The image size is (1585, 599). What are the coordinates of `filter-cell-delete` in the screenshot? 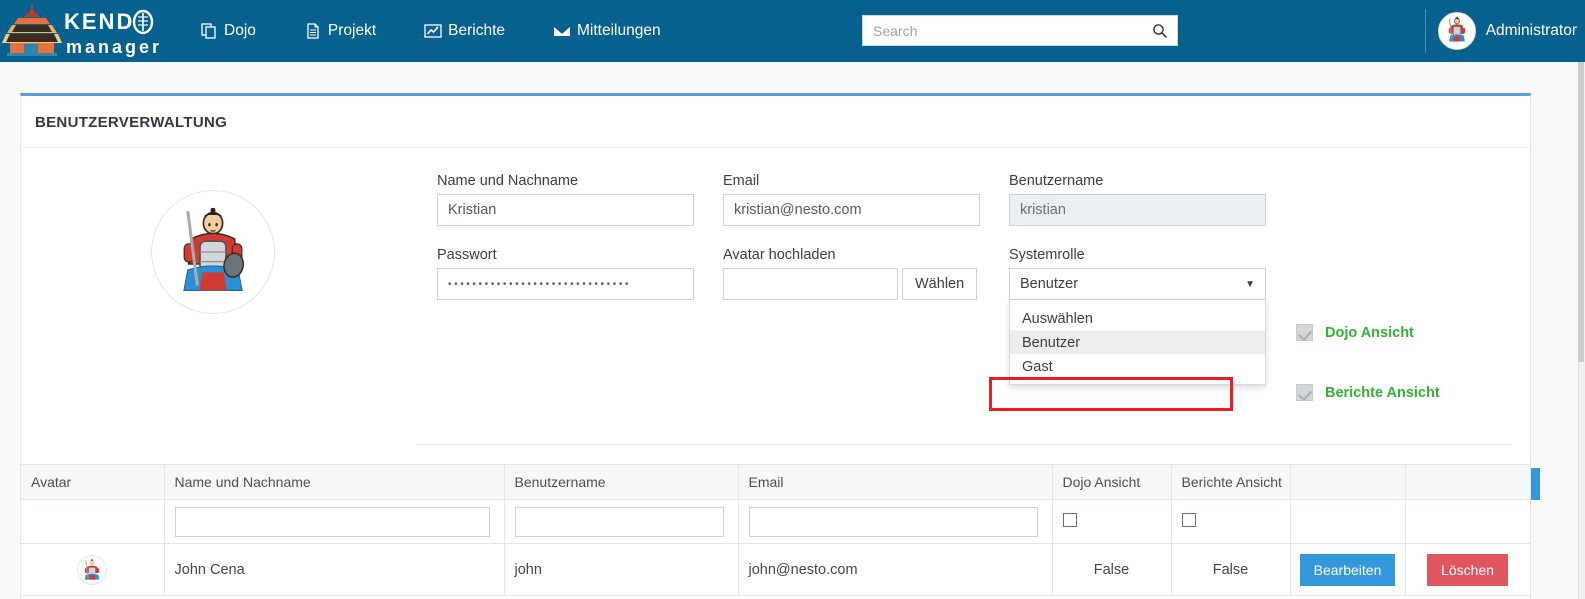 It's located at (1468, 521).